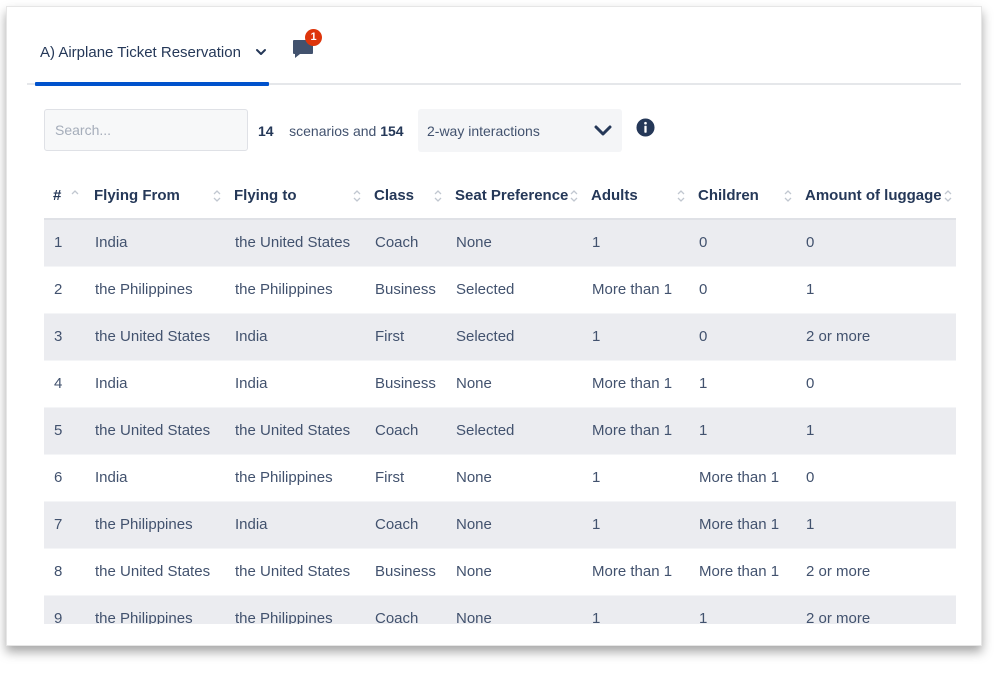 Image resolution: width=994 pixels, height=673 pixels. What do you see at coordinates (146, 130) in the screenshot?
I see `search-input` at bounding box center [146, 130].